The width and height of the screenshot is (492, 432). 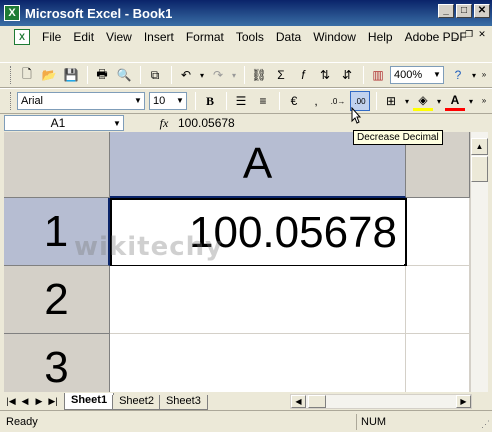 What do you see at coordinates (202, 75) in the screenshot?
I see `undo-dropdown-icon: ▾` at bounding box center [202, 75].